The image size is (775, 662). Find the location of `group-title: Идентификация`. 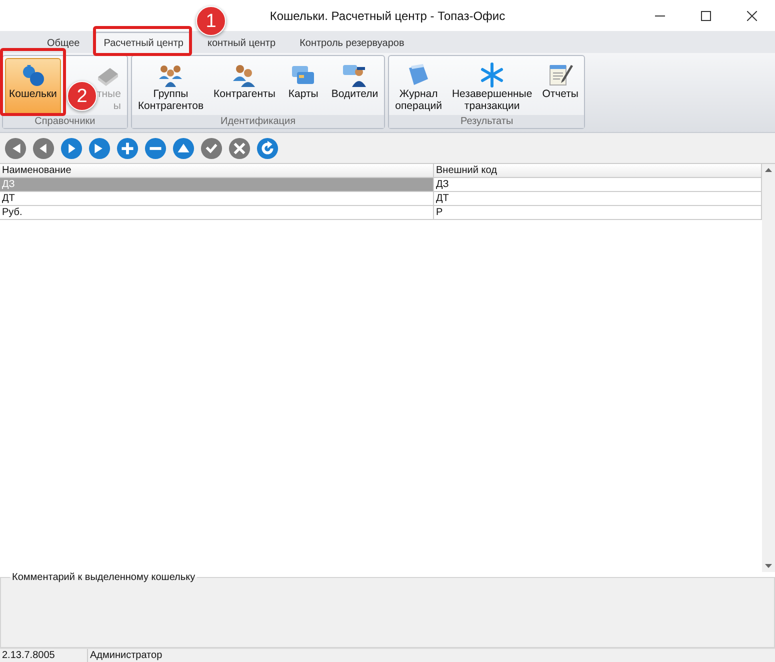

group-title: Идентификация is located at coordinates (258, 121).